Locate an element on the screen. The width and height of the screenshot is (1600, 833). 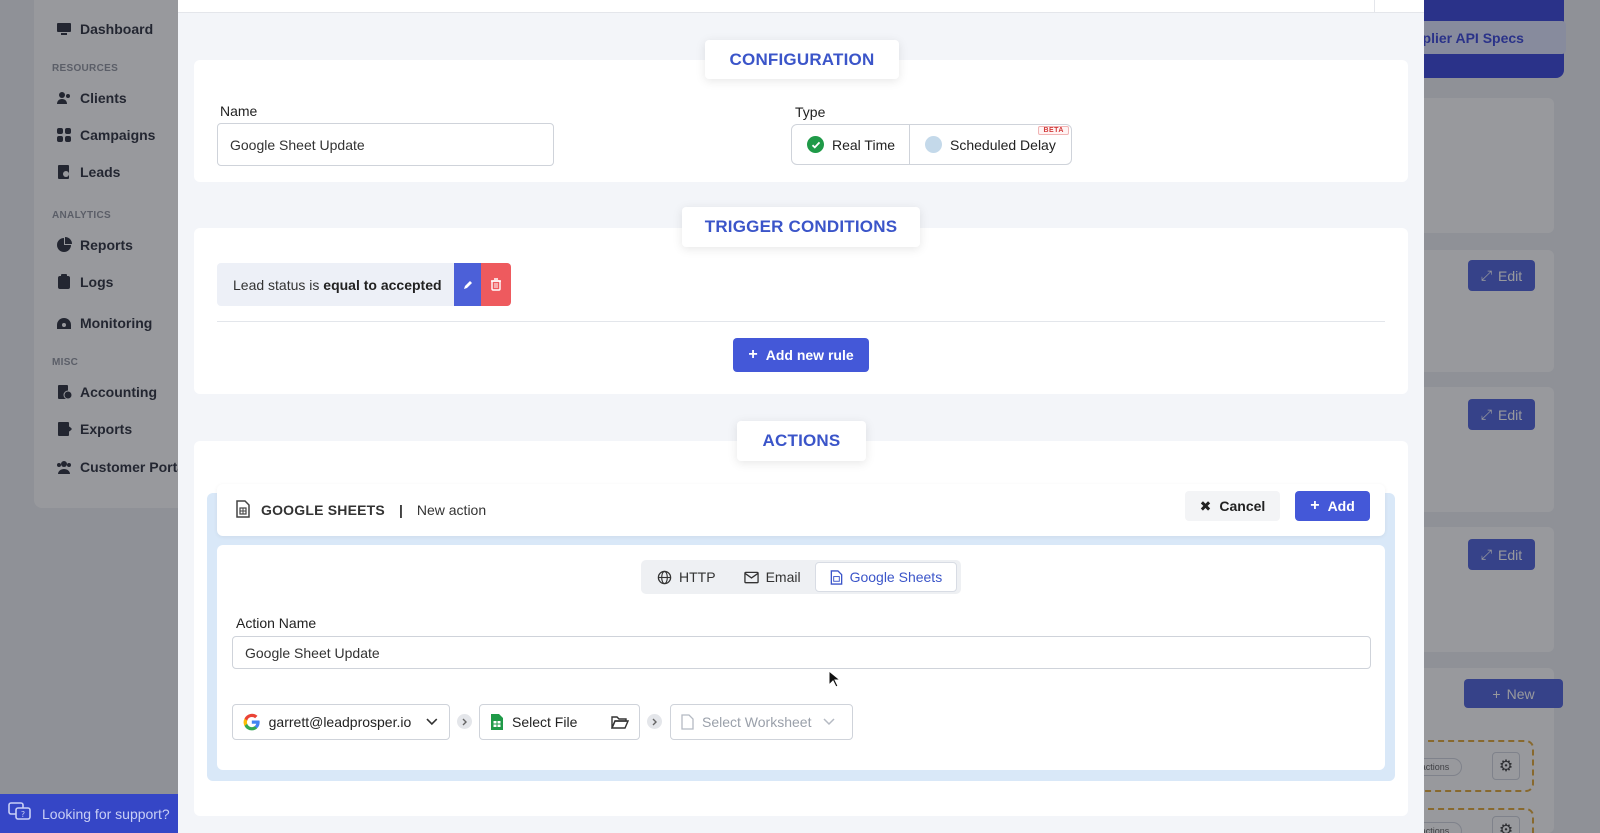
actions-title: ACTIONS is located at coordinates (801, 441).